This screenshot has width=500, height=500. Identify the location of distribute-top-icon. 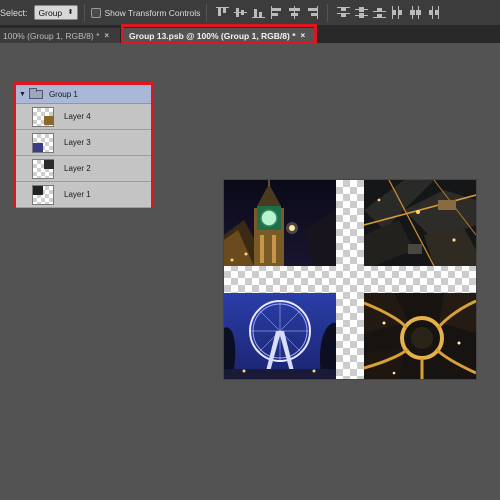
(343, 12).